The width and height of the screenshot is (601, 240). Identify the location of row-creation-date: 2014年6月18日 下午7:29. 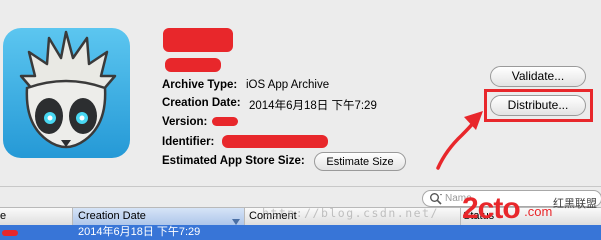
(139, 232).